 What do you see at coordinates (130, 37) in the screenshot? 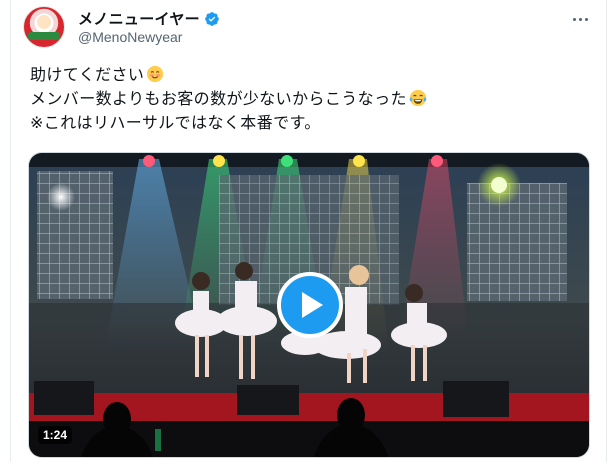
I see `user-handle: @MenoNewyear` at bounding box center [130, 37].